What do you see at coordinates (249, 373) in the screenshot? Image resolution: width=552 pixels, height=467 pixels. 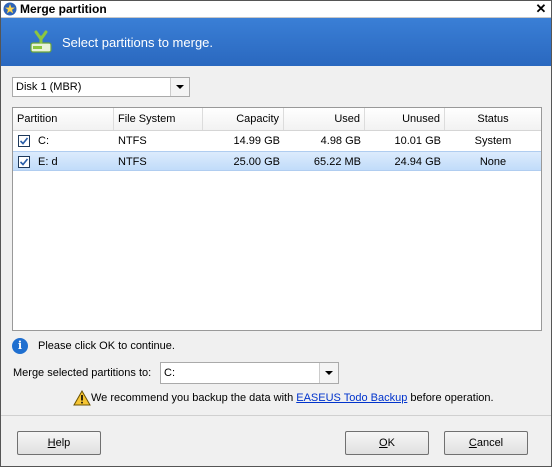 I see `merge-to-dropdown: C:` at bounding box center [249, 373].